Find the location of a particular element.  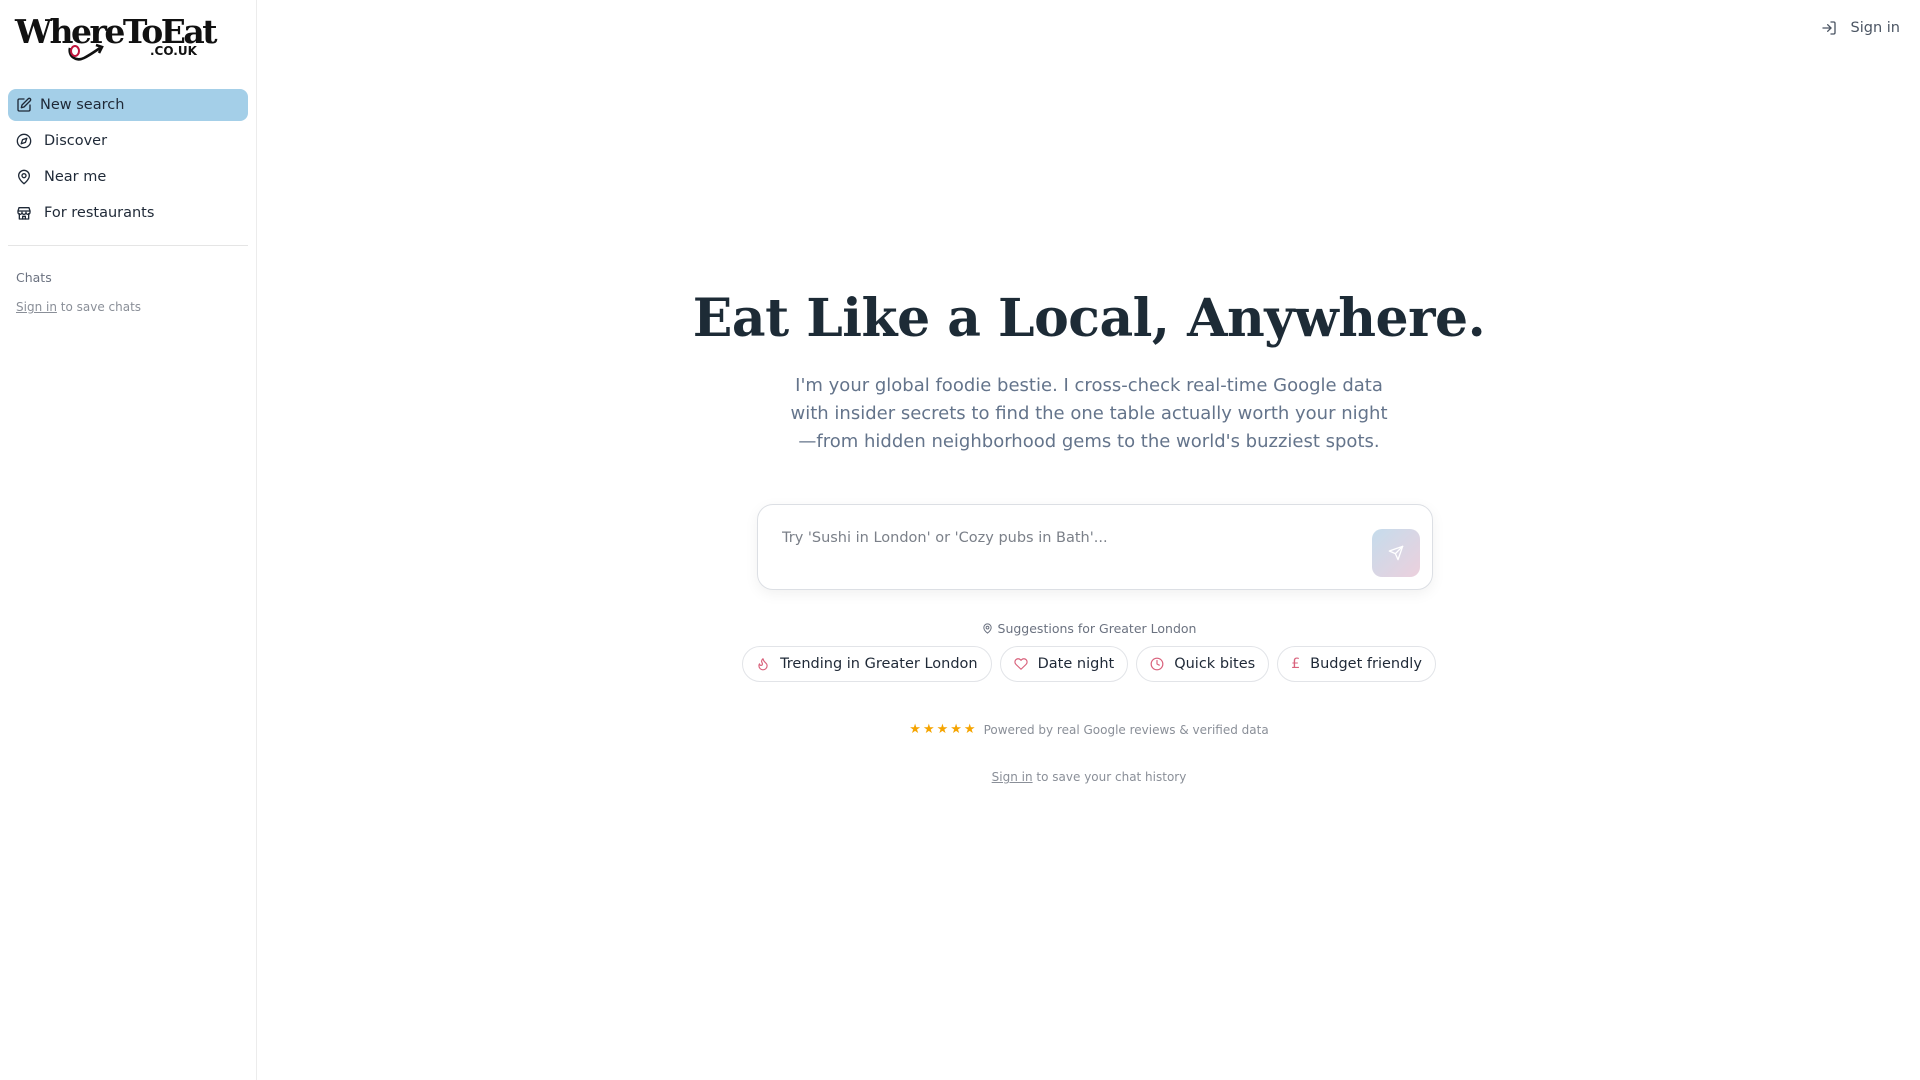

search-box is located at coordinates (1095, 547).